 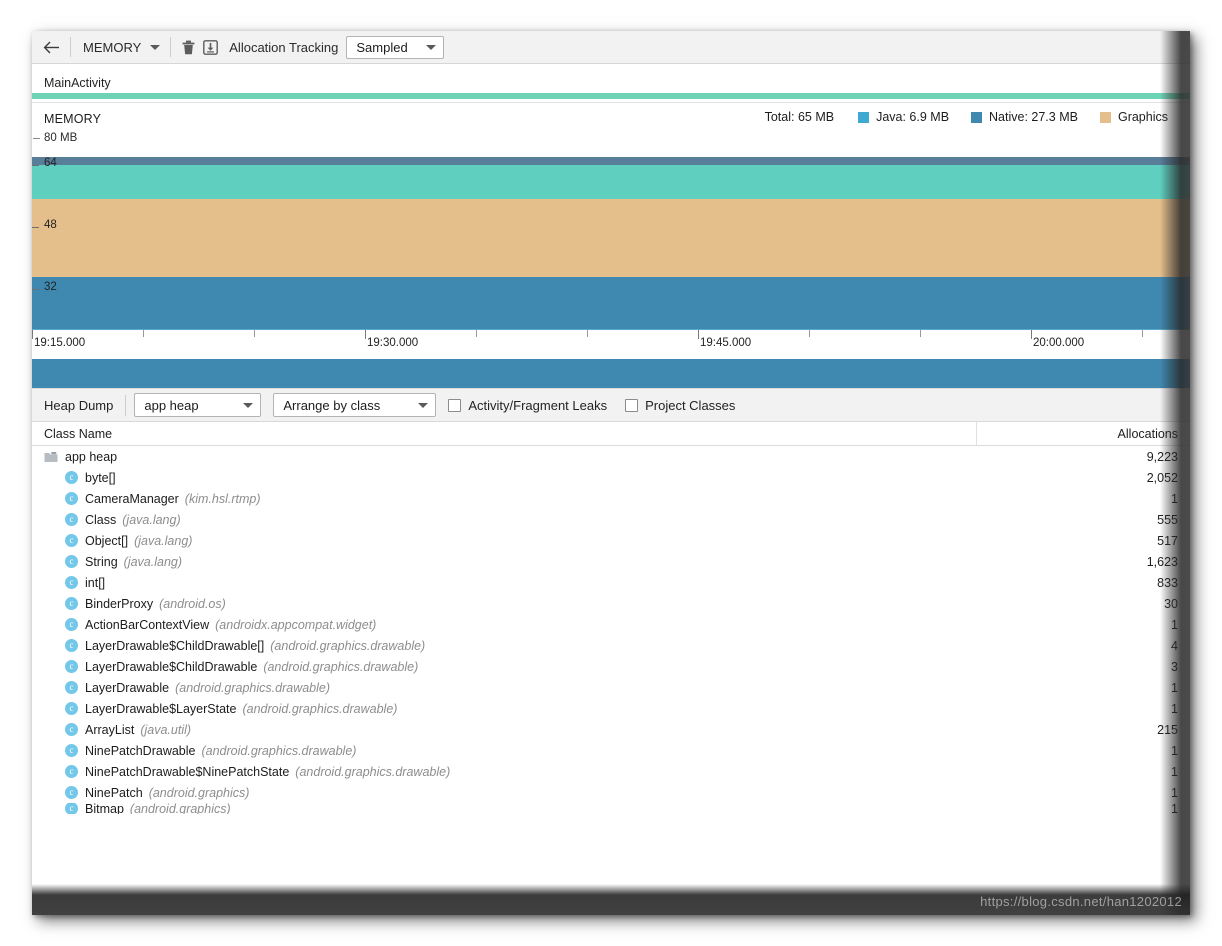 I want to click on legend-label-java: Java: 6.9 MB, so click(x=913, y=117).